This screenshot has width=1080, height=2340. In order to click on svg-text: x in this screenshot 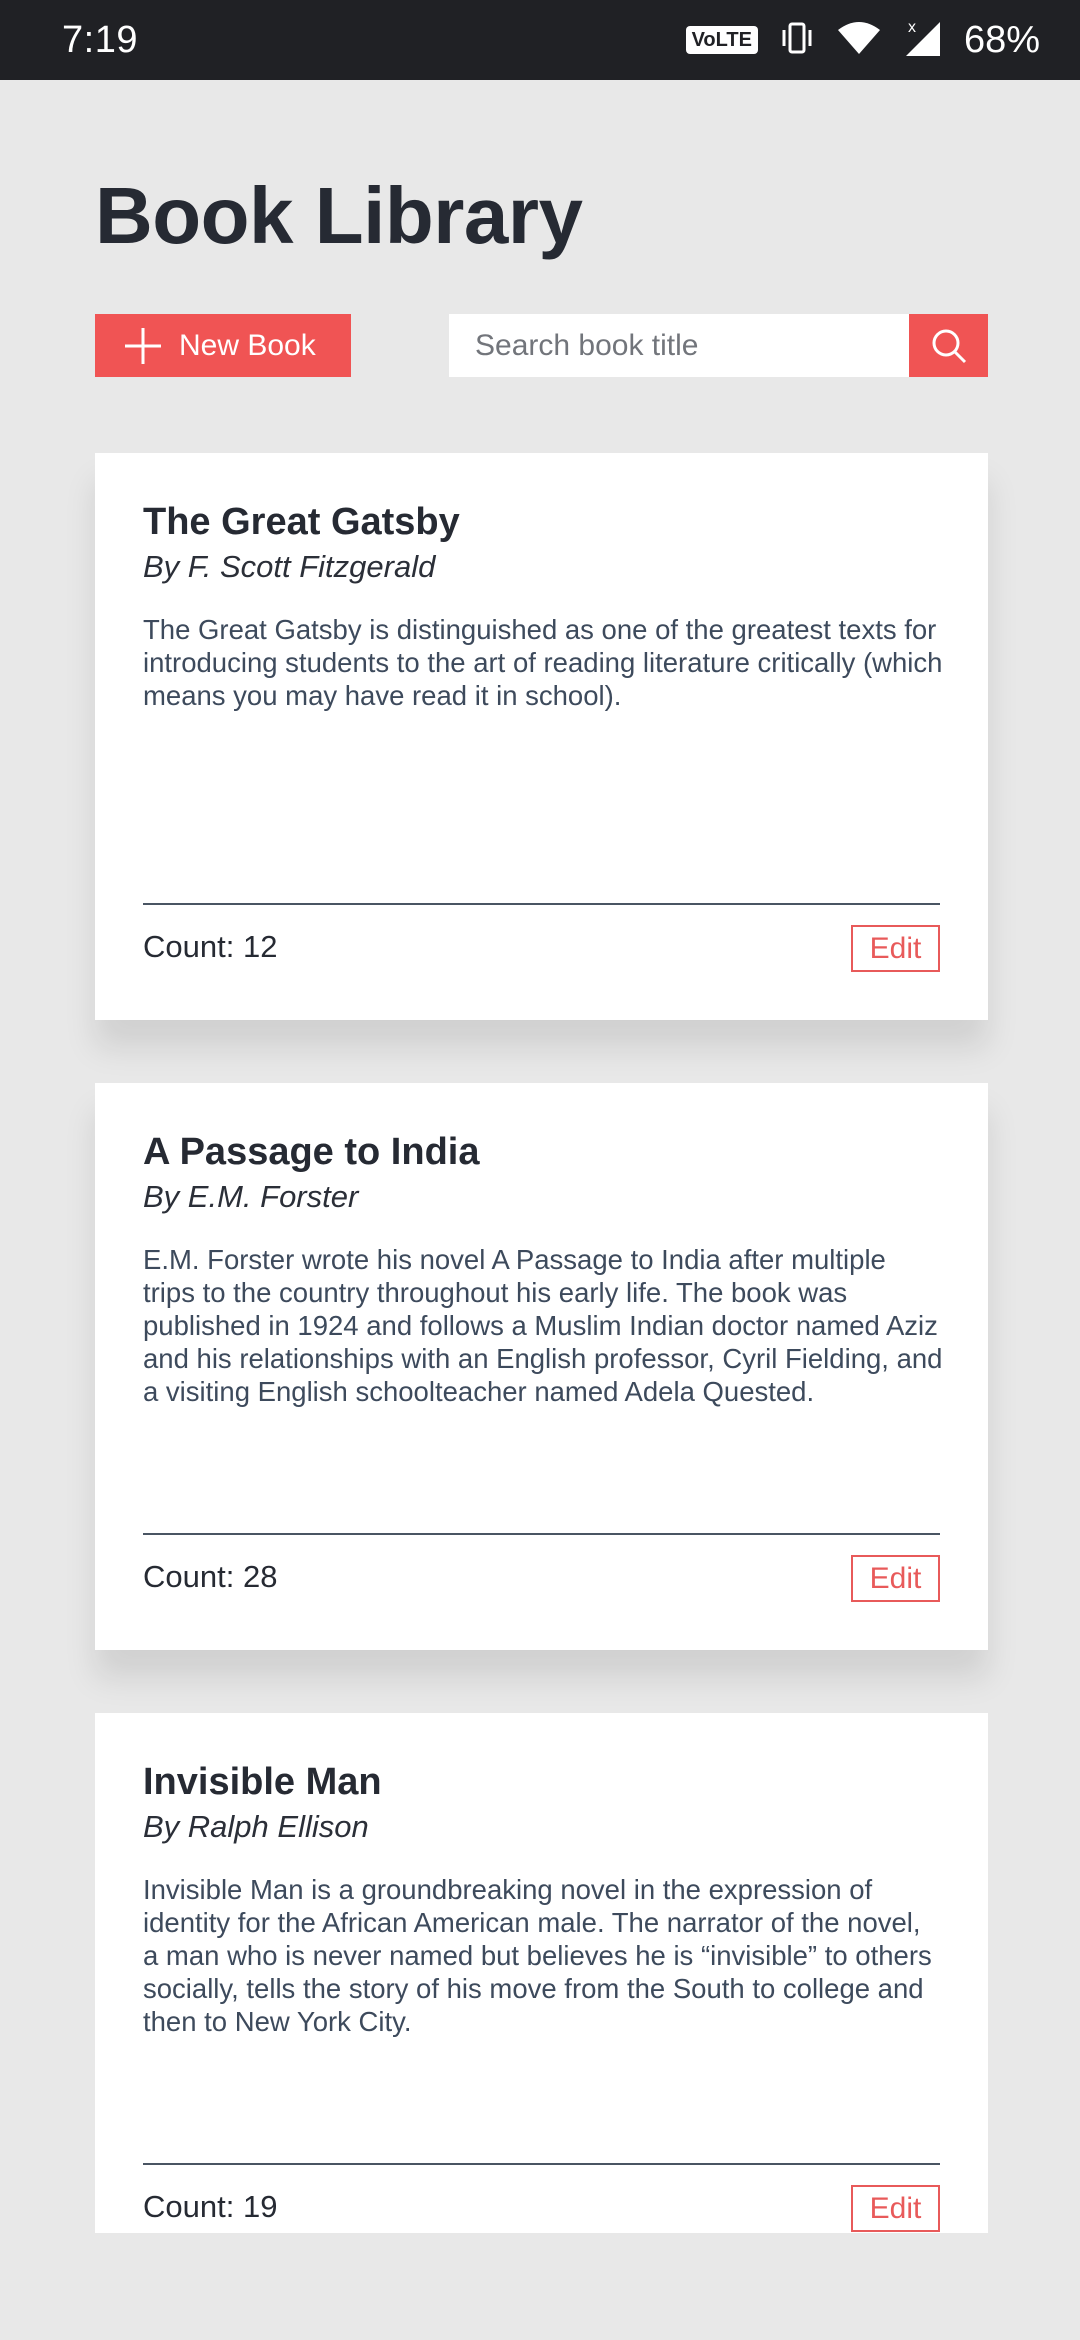, I will do `click(912, 27)`.